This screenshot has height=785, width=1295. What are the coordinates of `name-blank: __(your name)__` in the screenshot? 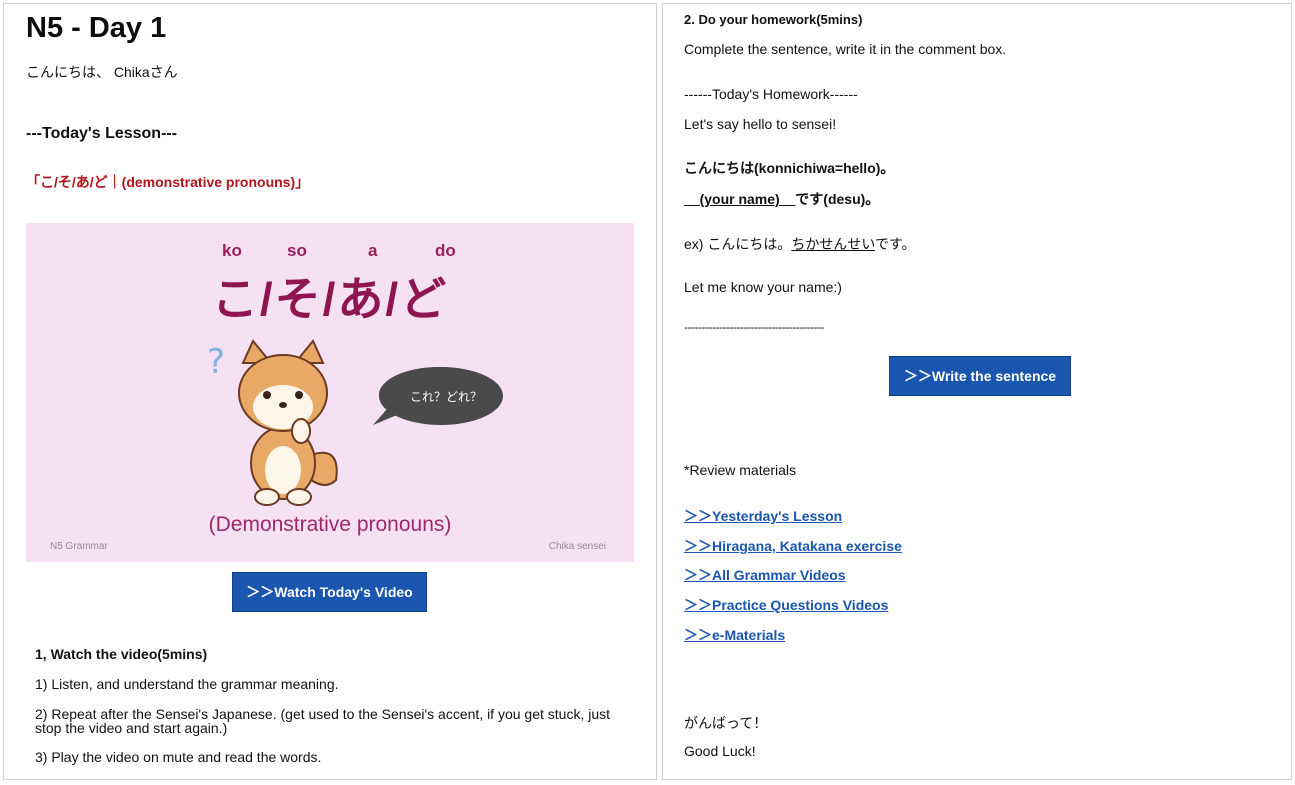 It's located at (740, 199).